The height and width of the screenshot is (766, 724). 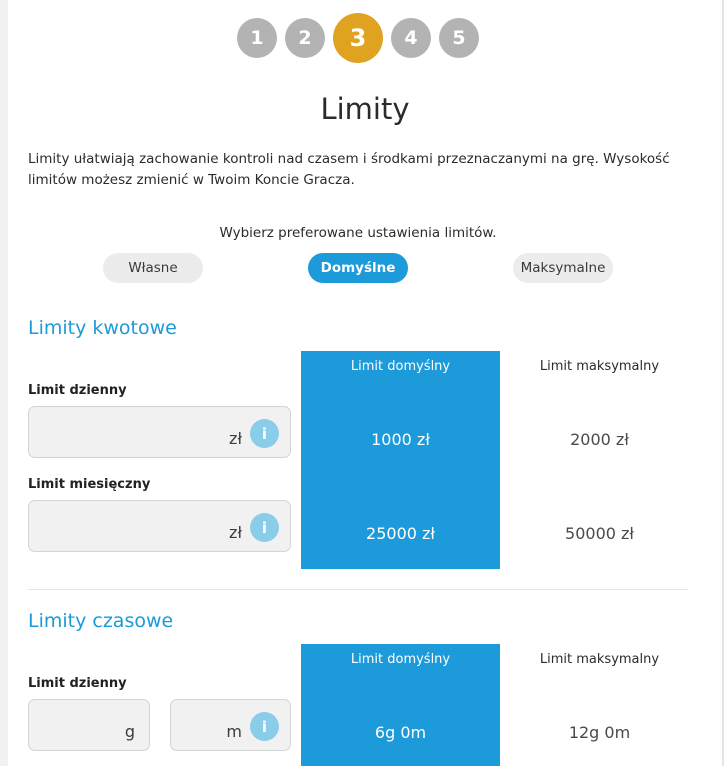 What do you see at coordinates (400, 366) in the screenshot?
I see `amount-default-header: Limit domyślny` at bounding box center [400, 366].